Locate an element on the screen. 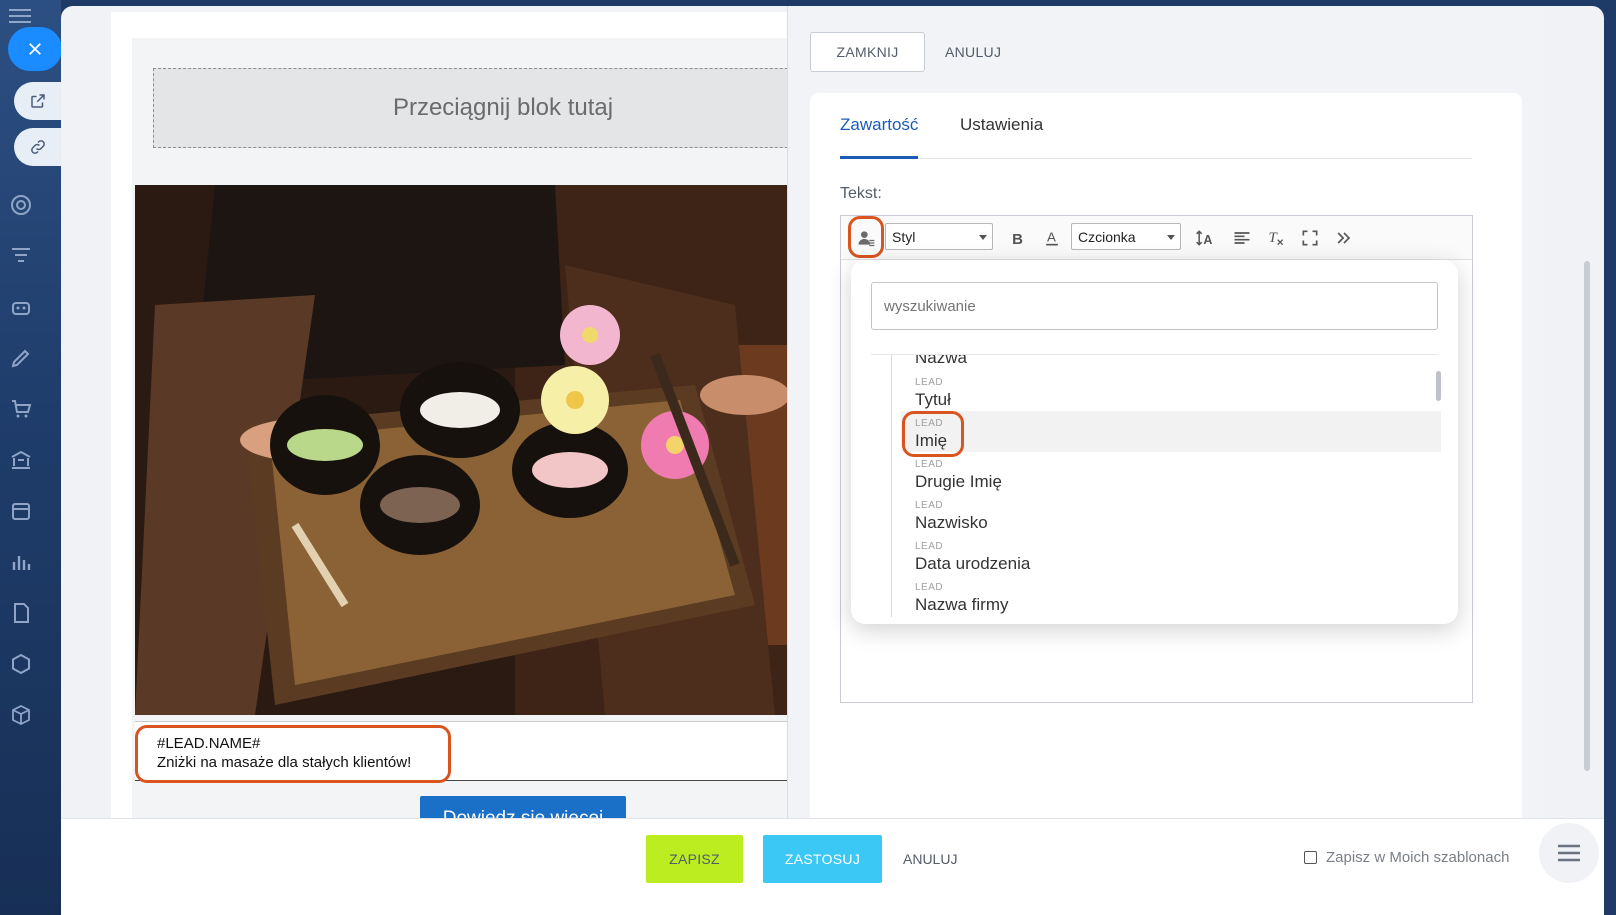  chart-icon is located at coordinates (21, 562).